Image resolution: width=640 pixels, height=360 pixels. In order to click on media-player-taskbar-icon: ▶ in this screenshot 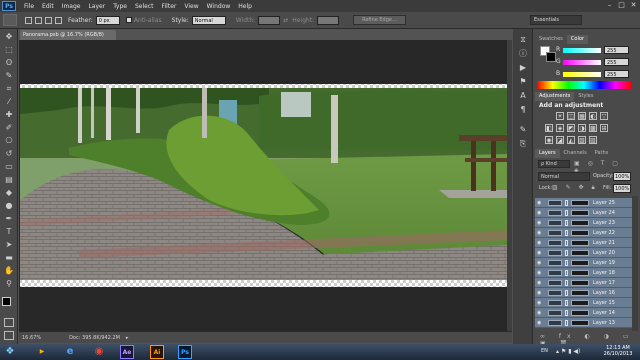, I will do `click(42, 352)`.